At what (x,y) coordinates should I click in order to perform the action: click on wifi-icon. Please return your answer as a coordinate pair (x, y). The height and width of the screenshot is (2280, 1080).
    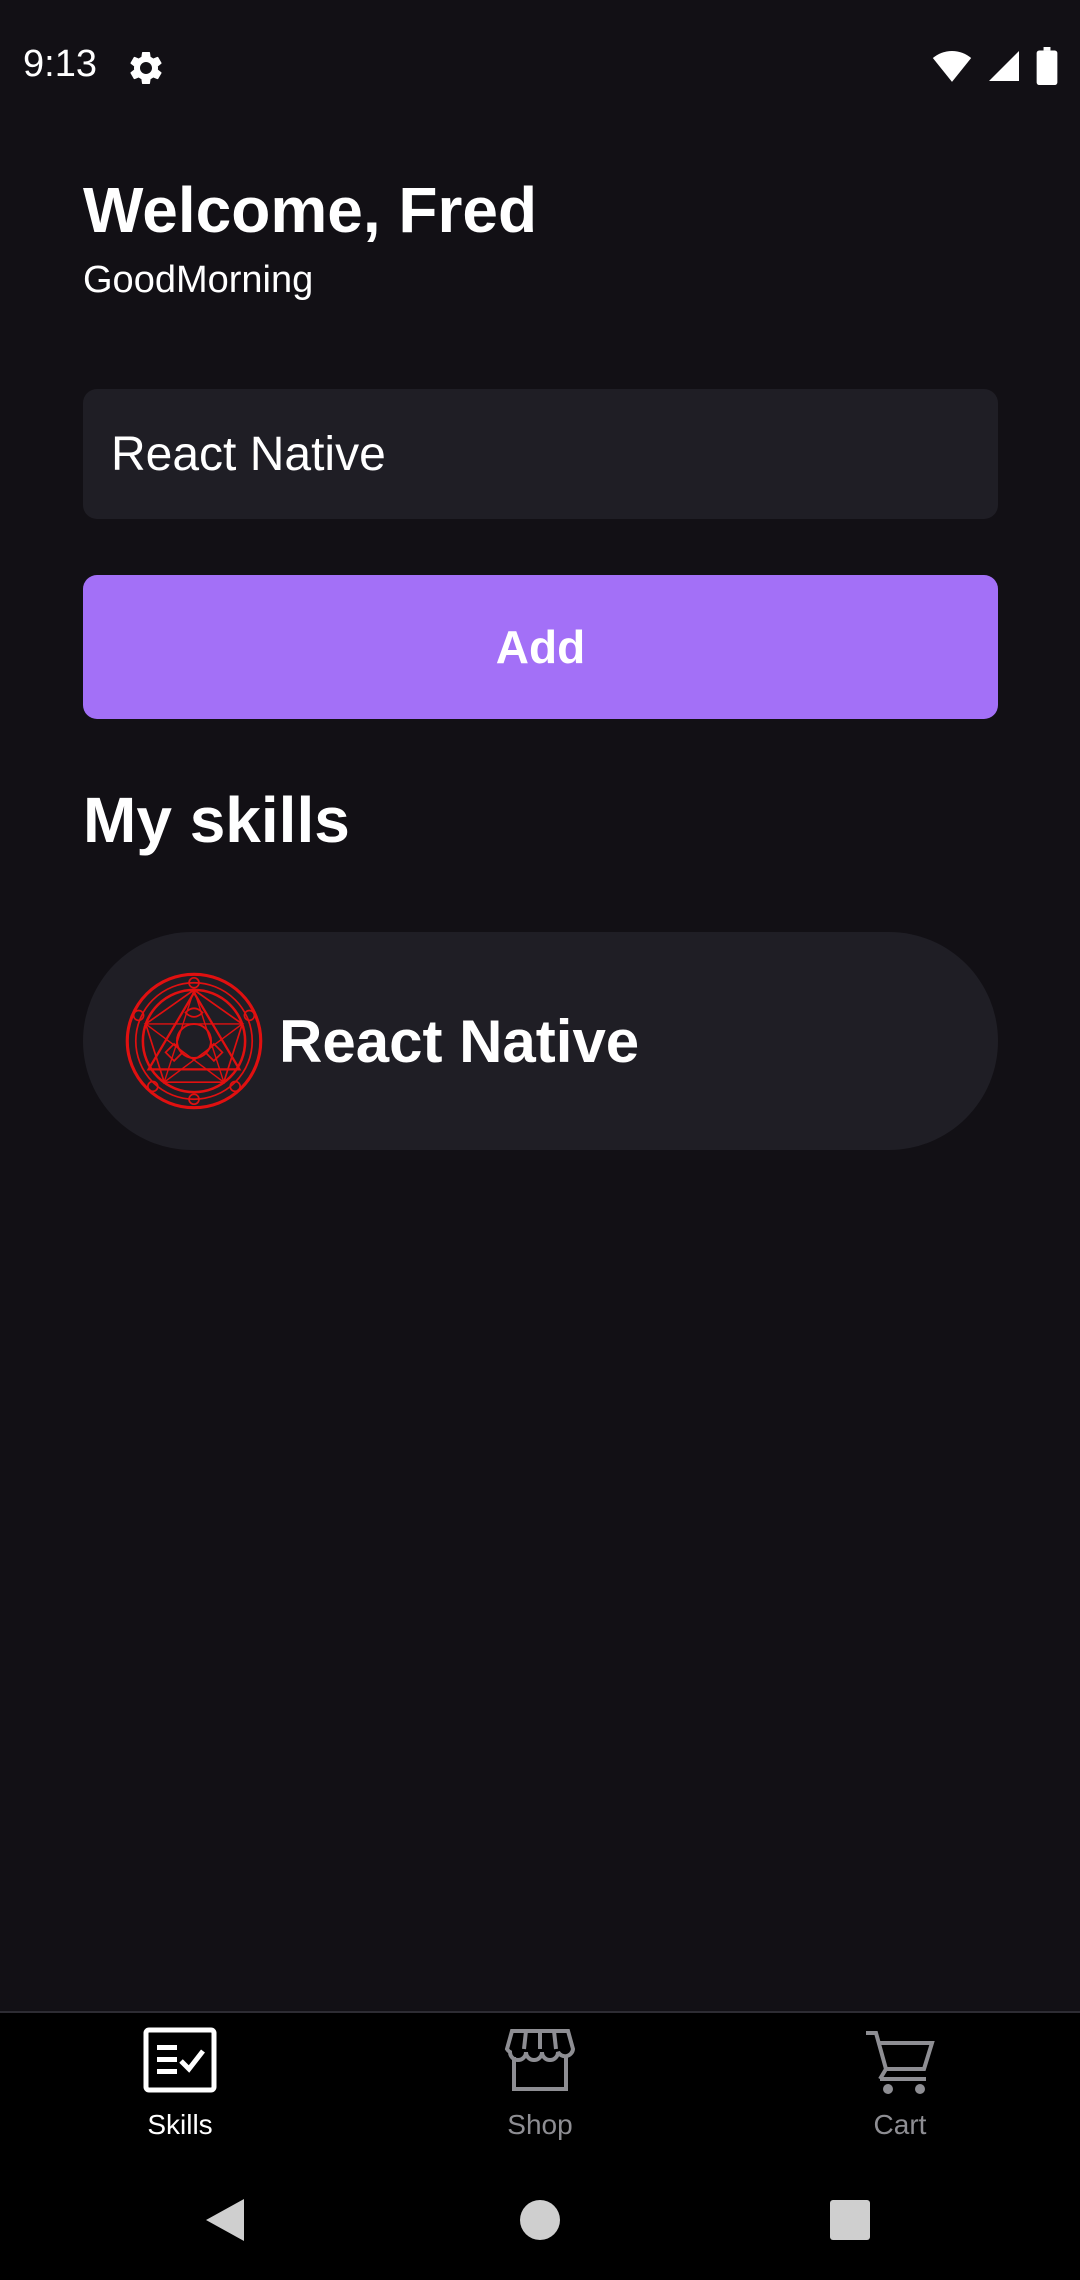
    Looking at the image, I should click on (952, 68).